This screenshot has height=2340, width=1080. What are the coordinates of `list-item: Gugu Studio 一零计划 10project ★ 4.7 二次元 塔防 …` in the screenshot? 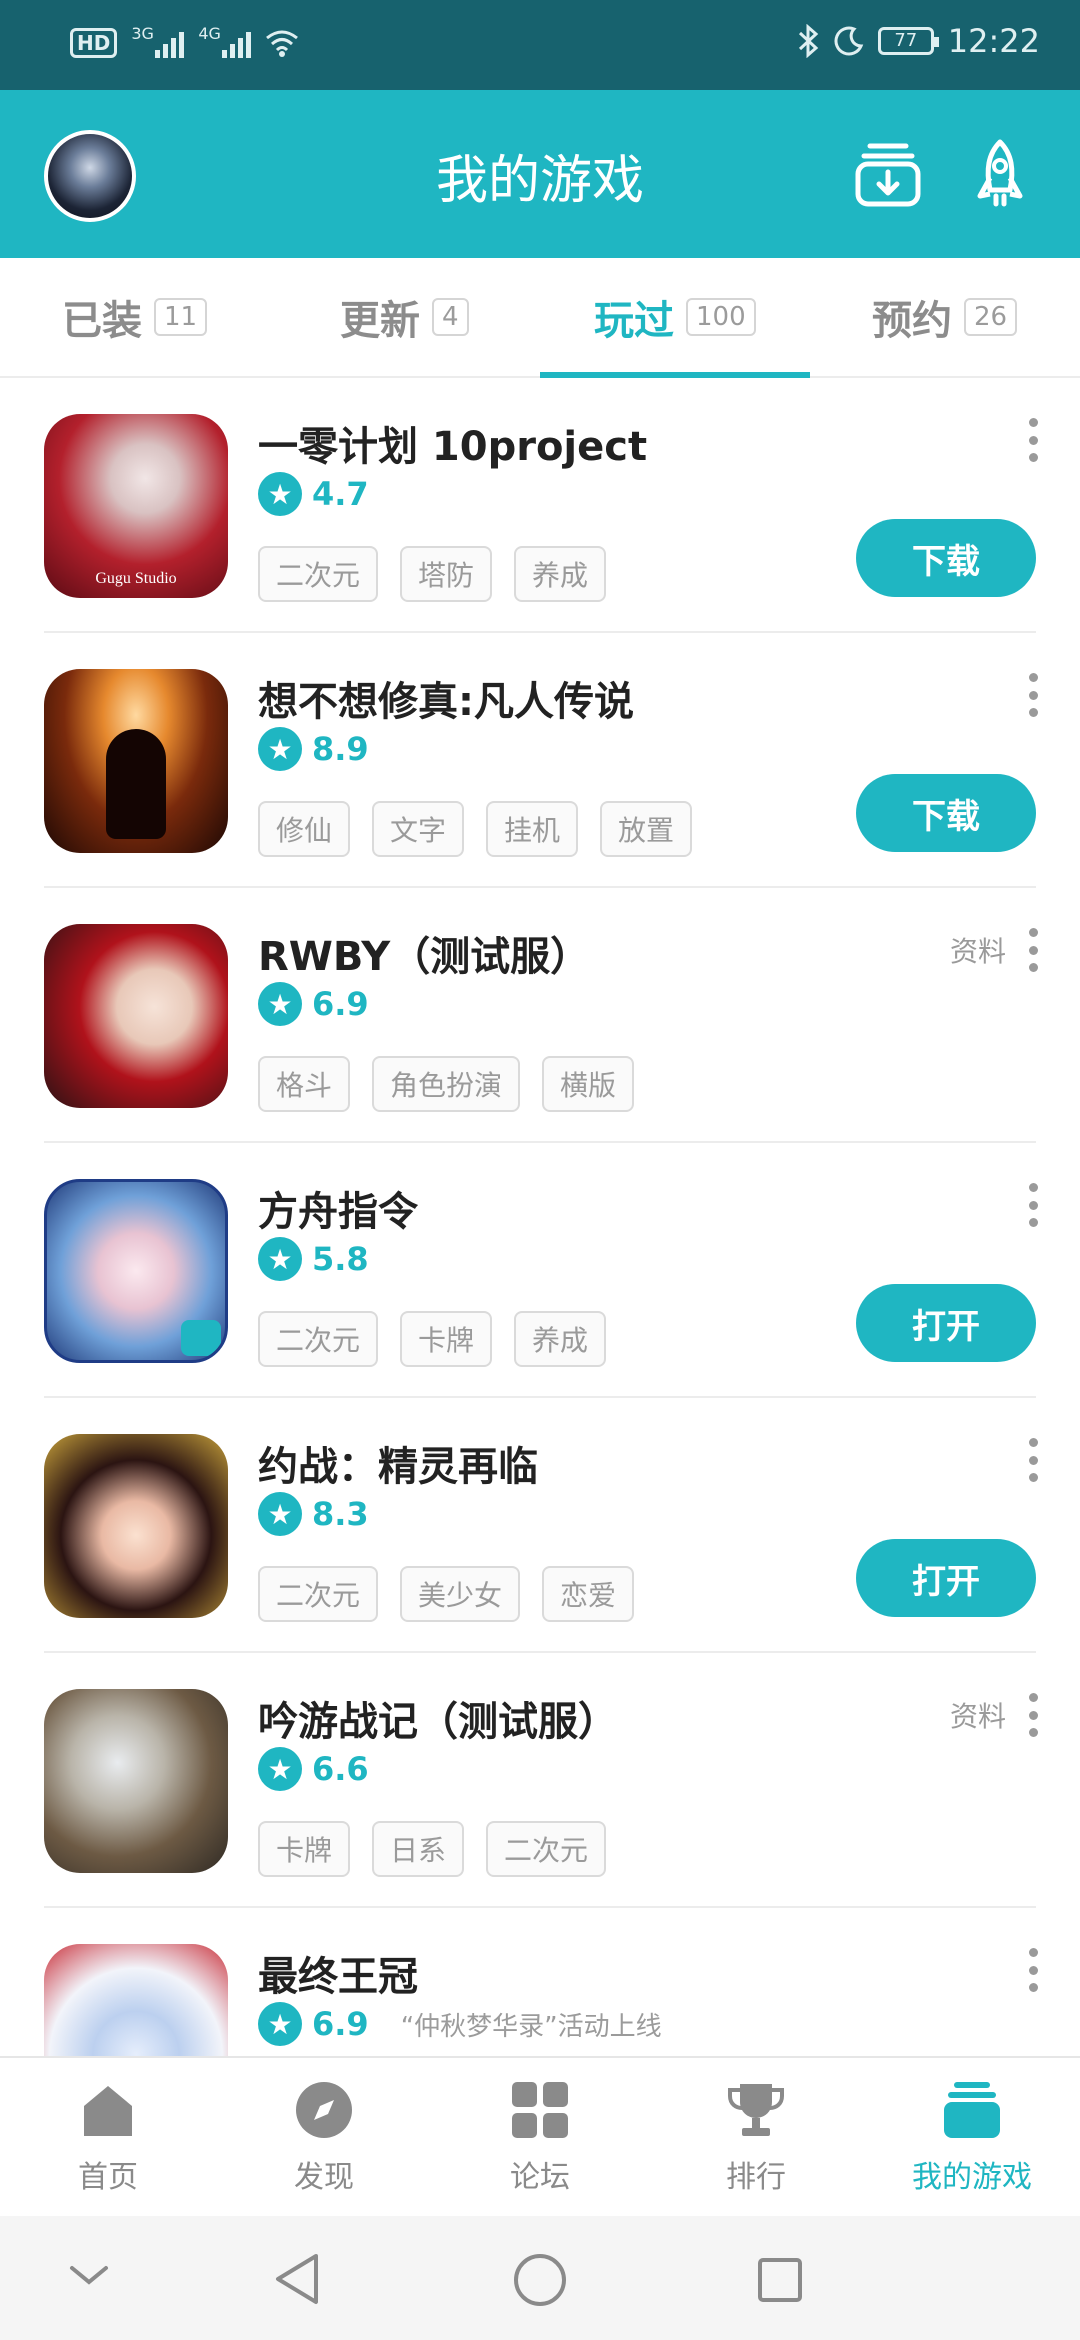 It's located at (540, 505).